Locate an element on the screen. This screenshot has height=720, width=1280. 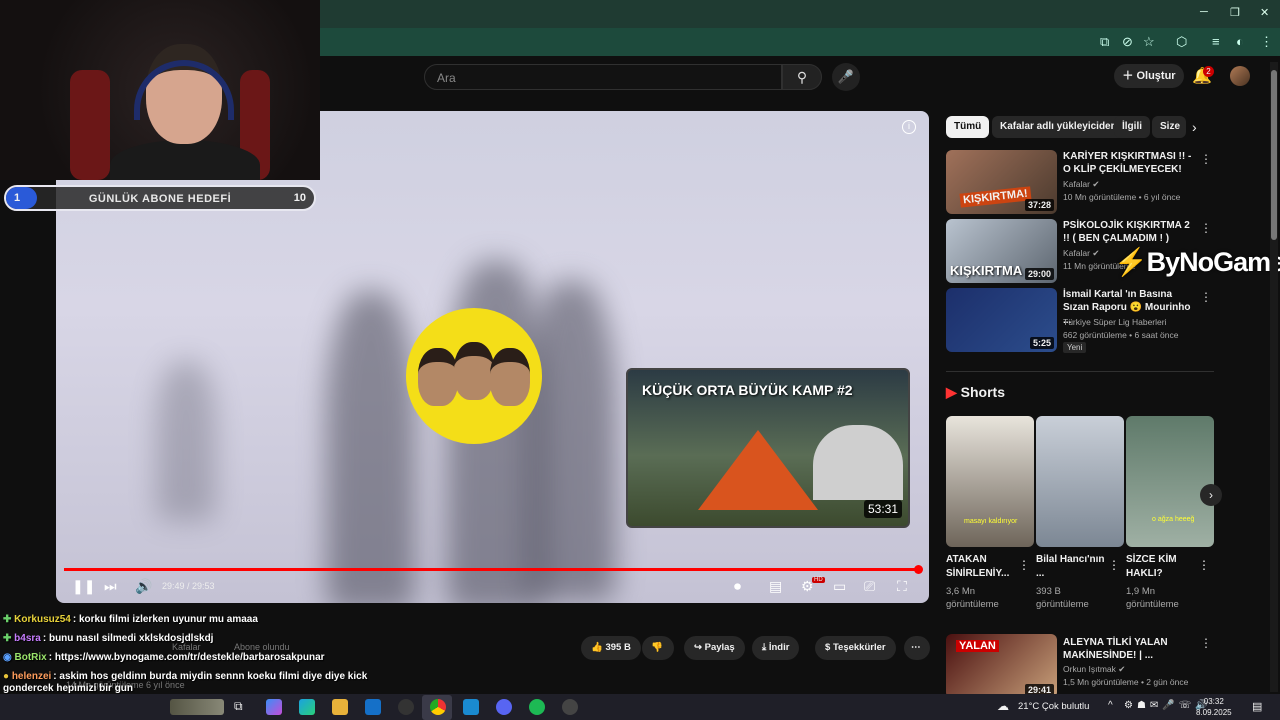
maximize-button: ❐ is located at coordinates (1235, 12).